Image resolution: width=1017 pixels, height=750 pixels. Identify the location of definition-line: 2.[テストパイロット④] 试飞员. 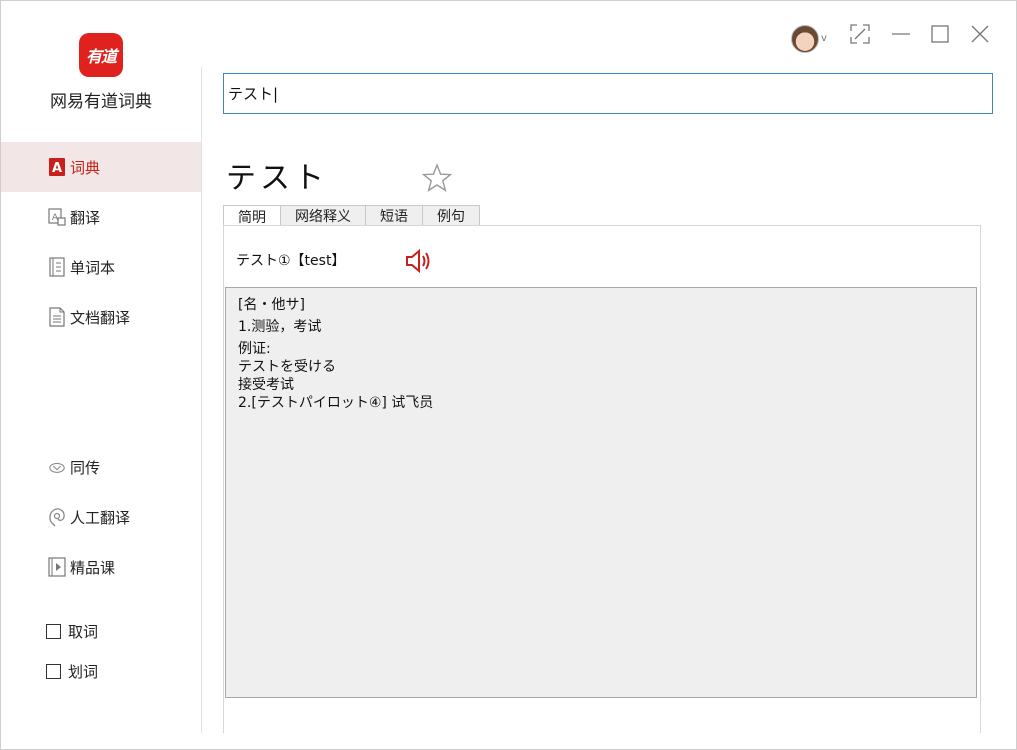
(336, 403).